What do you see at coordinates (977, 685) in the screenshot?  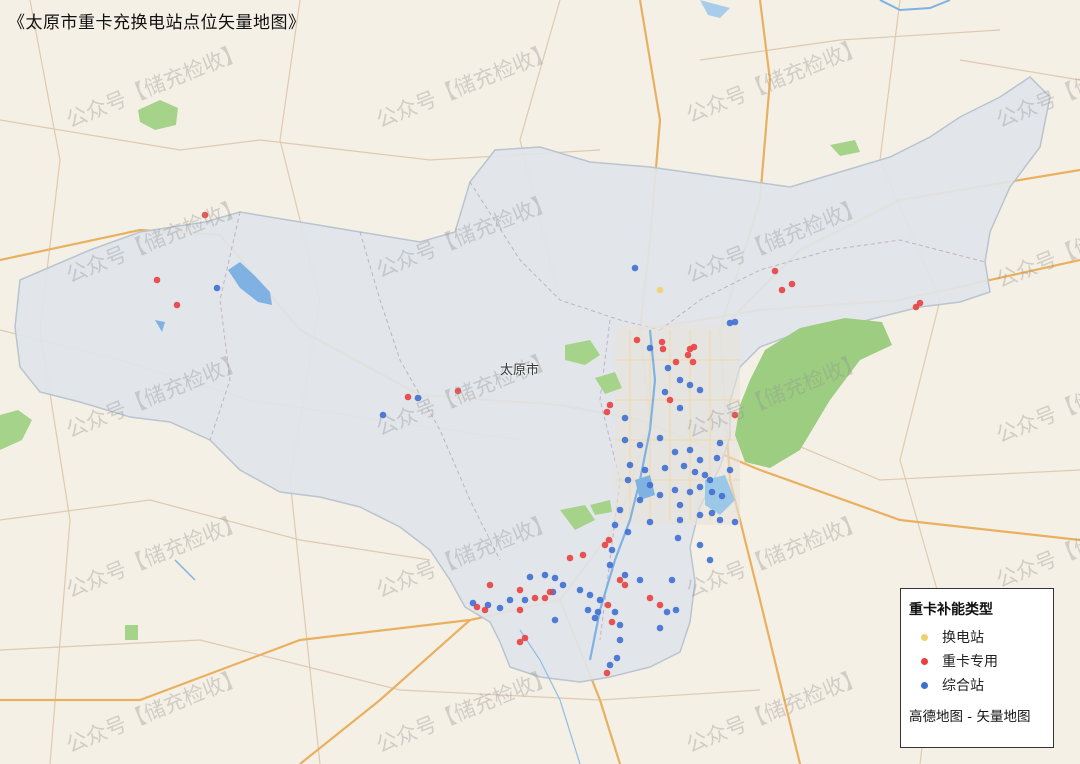 I see `legend-item-comprehensive: 综合站` at bounding box center [977, 685].